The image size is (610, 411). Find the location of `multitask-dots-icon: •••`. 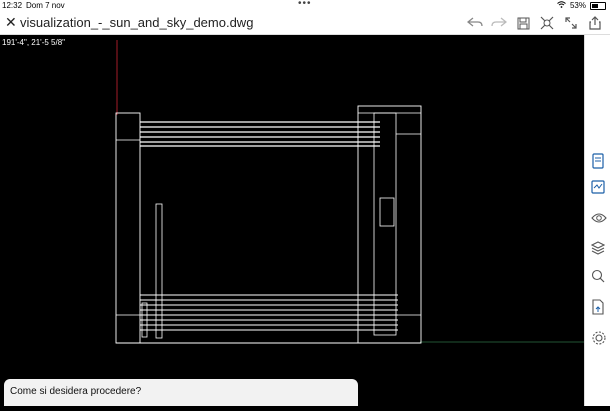

multitask-dots-icon: ••• is located at coordinates (305, 4).